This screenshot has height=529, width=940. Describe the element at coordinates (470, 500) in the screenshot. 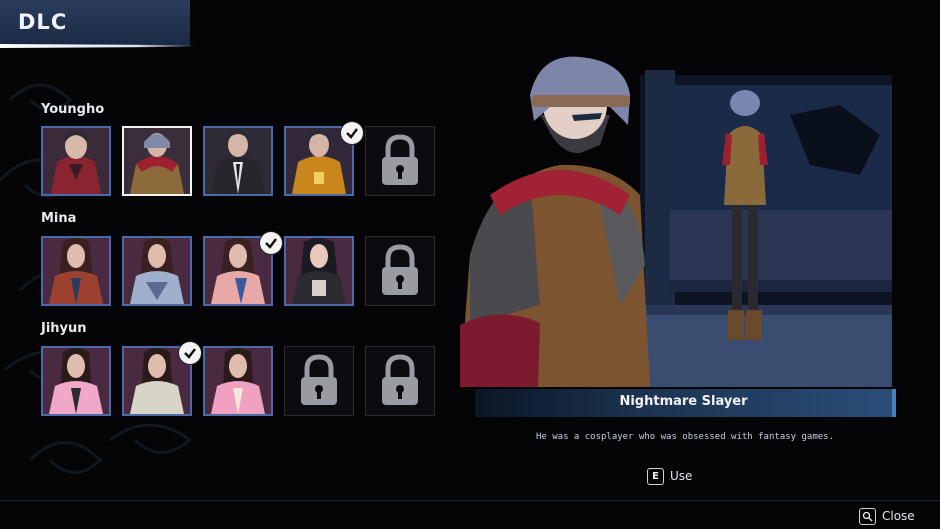

I see `footer-divider` at that location.